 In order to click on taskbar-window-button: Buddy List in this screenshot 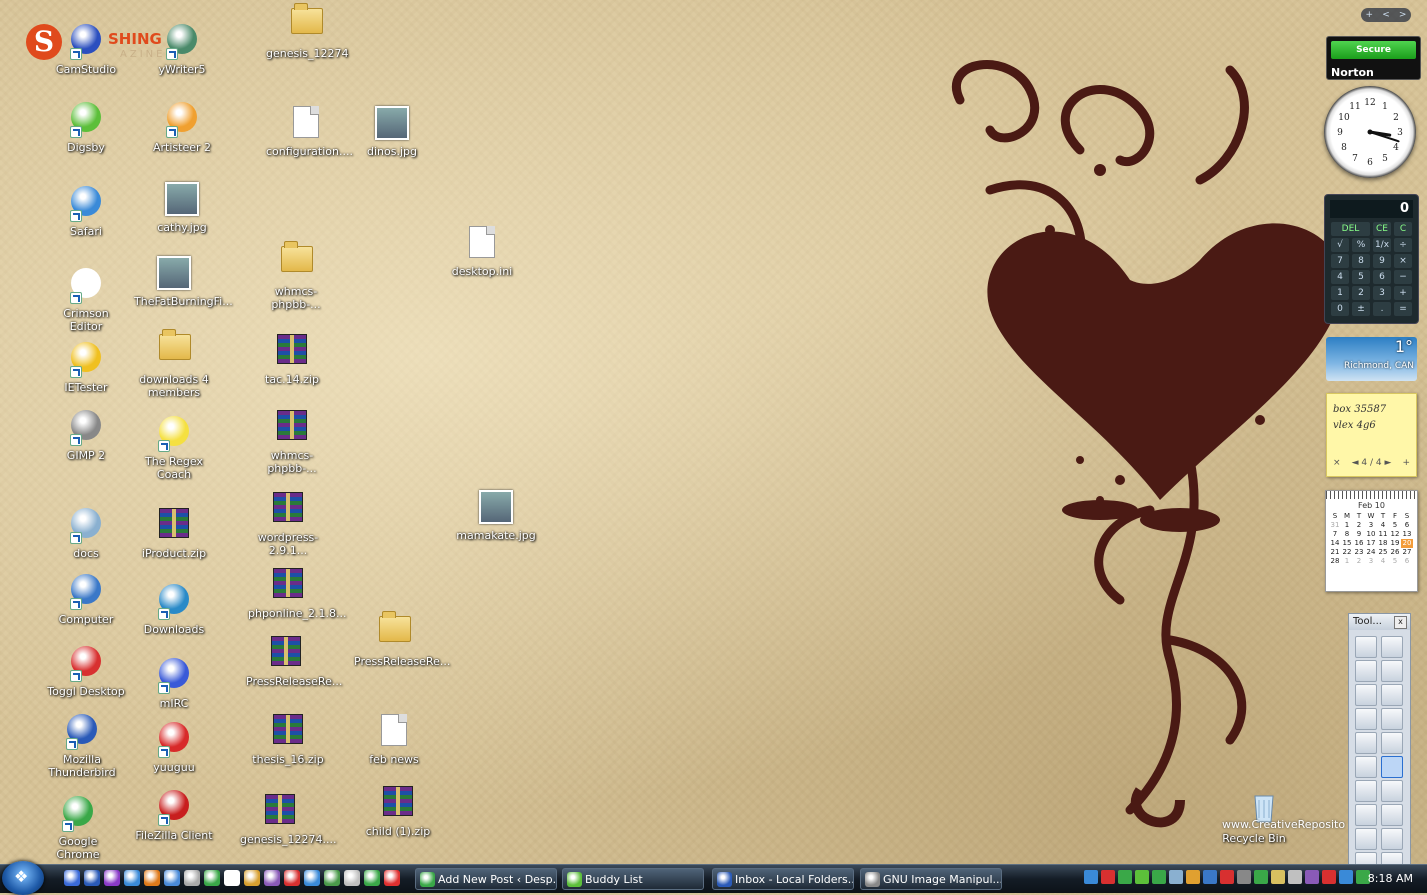, I will do `click(633, 879)`.